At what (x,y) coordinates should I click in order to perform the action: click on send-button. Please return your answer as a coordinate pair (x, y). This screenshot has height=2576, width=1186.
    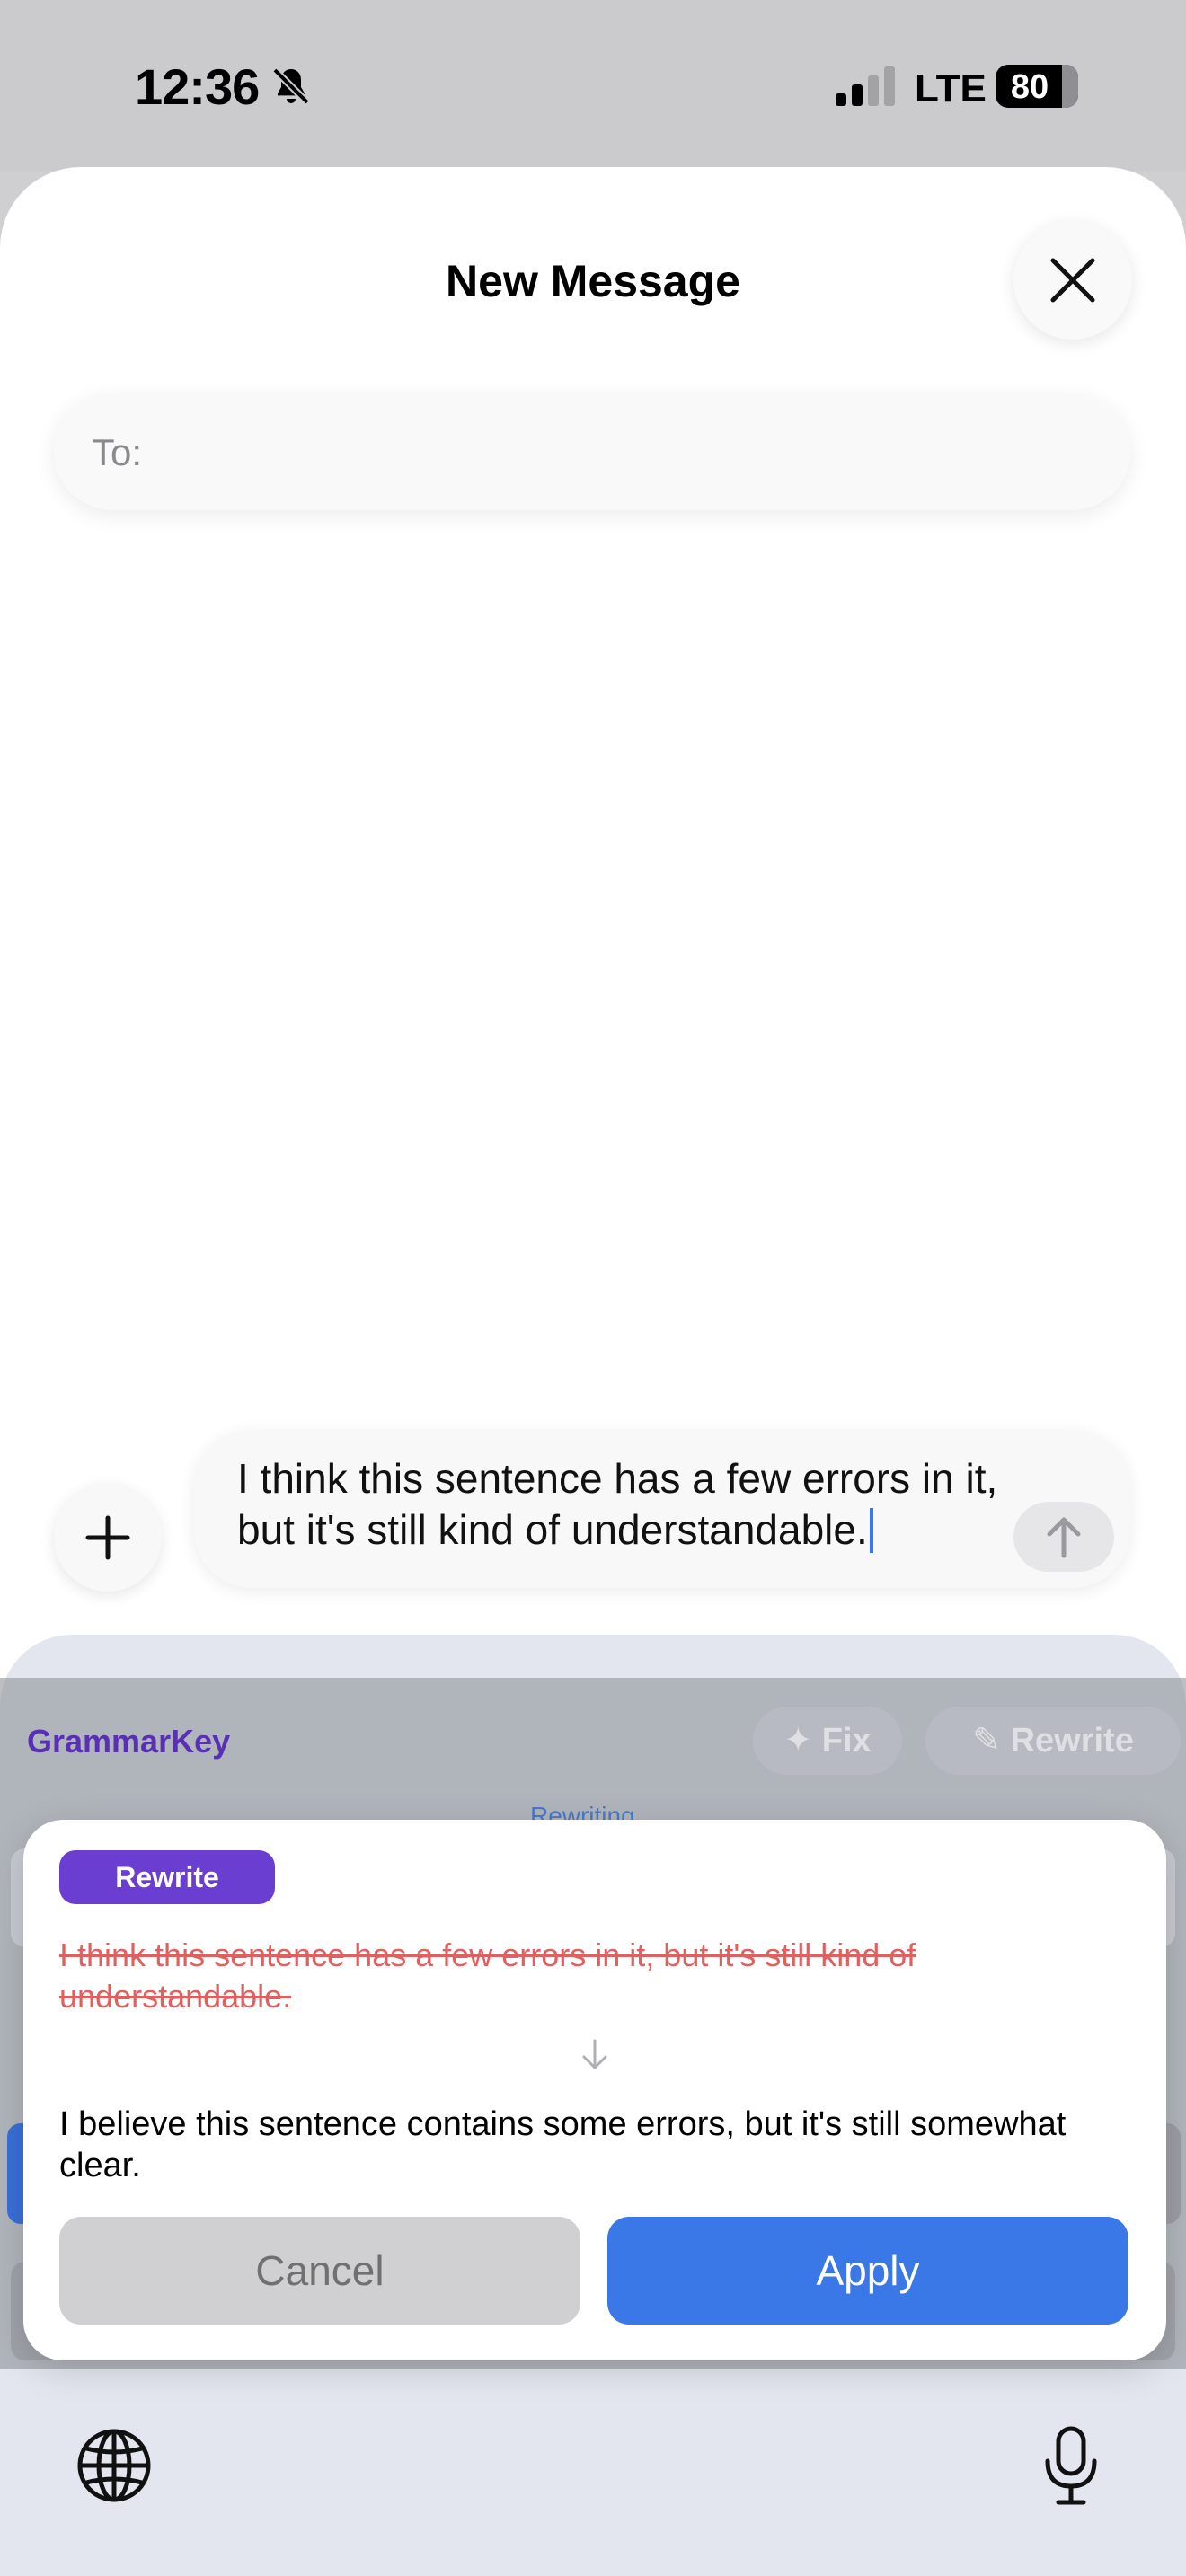
    Looking at the image, I should click on (1063, 1537).